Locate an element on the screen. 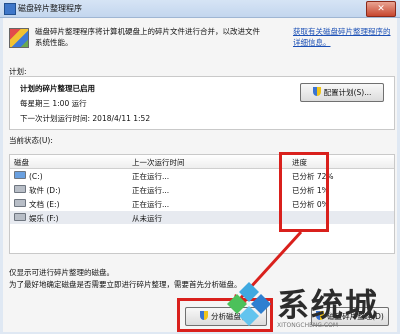 The image size is (400, 334). watermark-text: 系统城 is located at coordinates (328, 305).